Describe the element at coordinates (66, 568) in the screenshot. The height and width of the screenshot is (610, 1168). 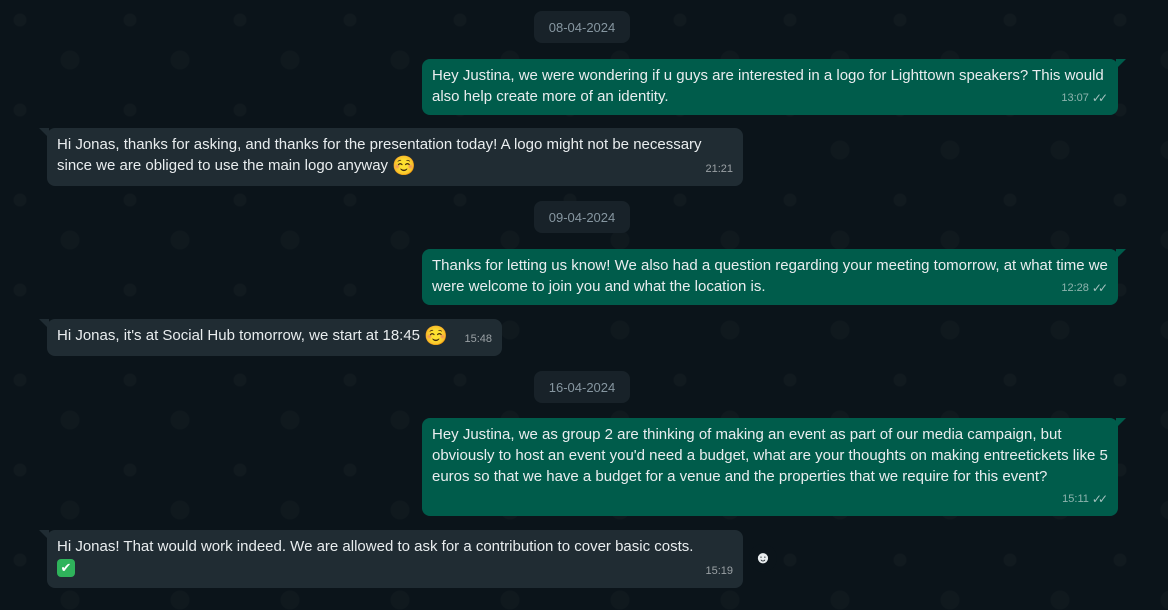
I see `check-mark-emoji: ✔` at that location.